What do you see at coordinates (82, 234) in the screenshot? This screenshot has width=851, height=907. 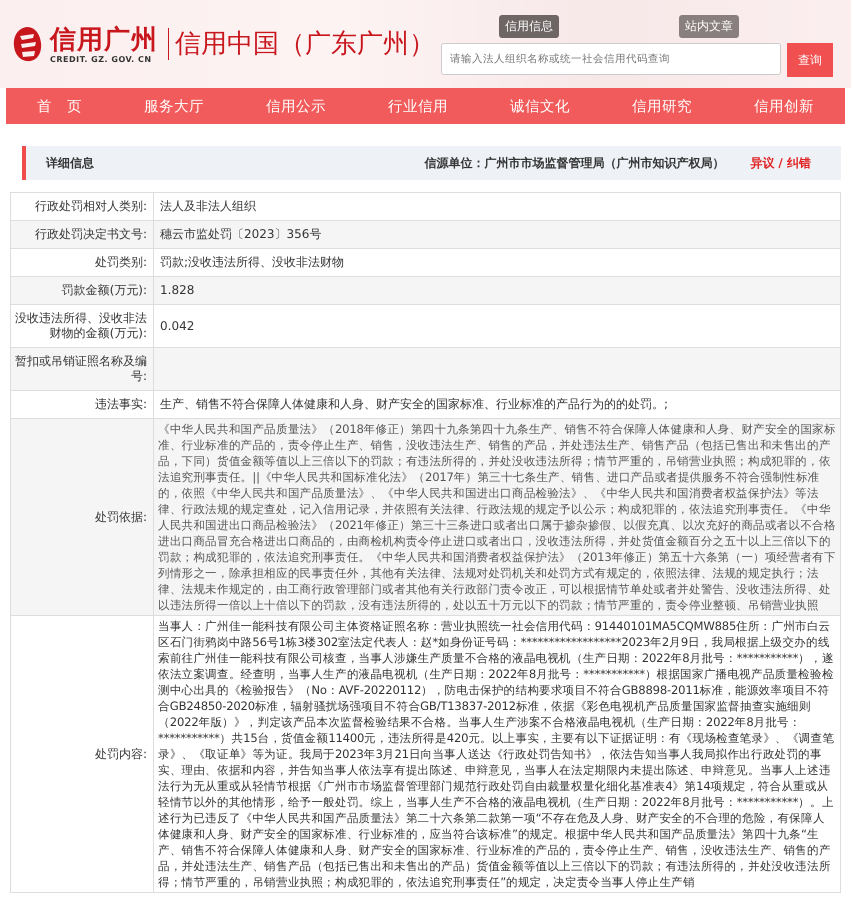 I see `field-label: 行政处罚决定书文号:` at bounding box center [82, 234].